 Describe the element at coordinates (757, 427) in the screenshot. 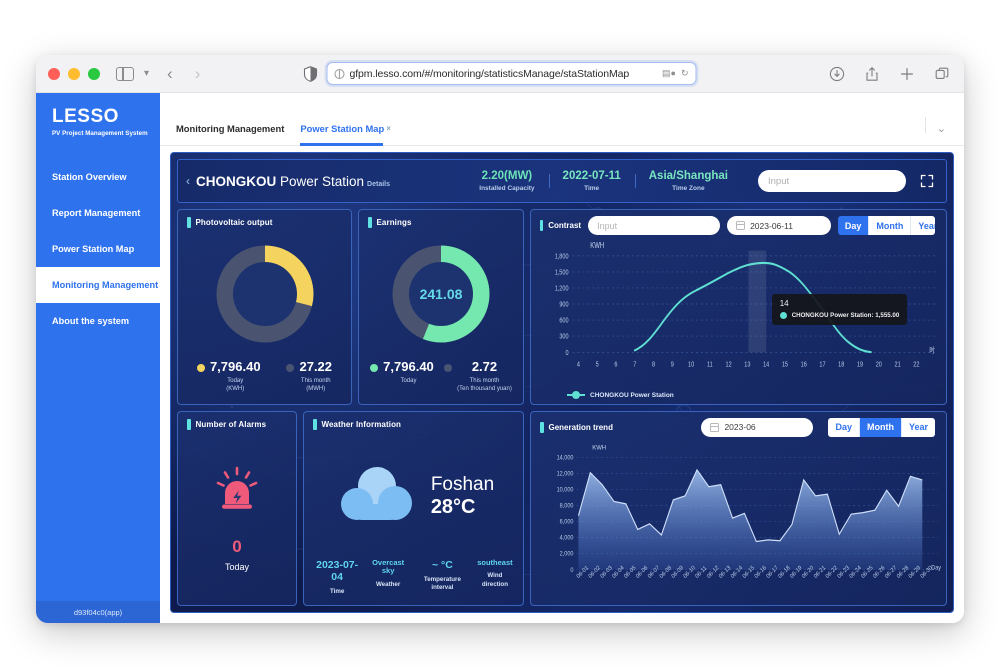

I see `generation-date-input: 2023-06` at that location.